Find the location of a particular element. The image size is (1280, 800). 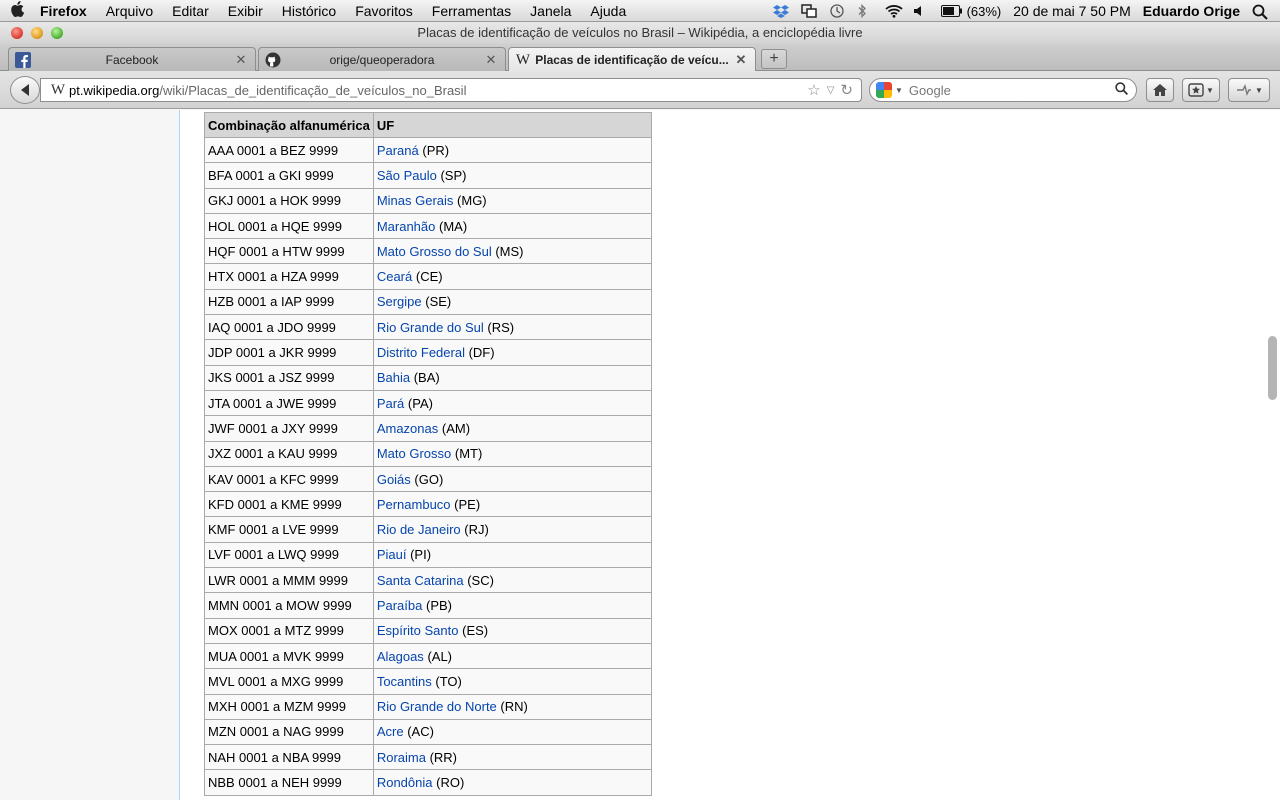

time-machine-icon is located at coordinates (837, 11).